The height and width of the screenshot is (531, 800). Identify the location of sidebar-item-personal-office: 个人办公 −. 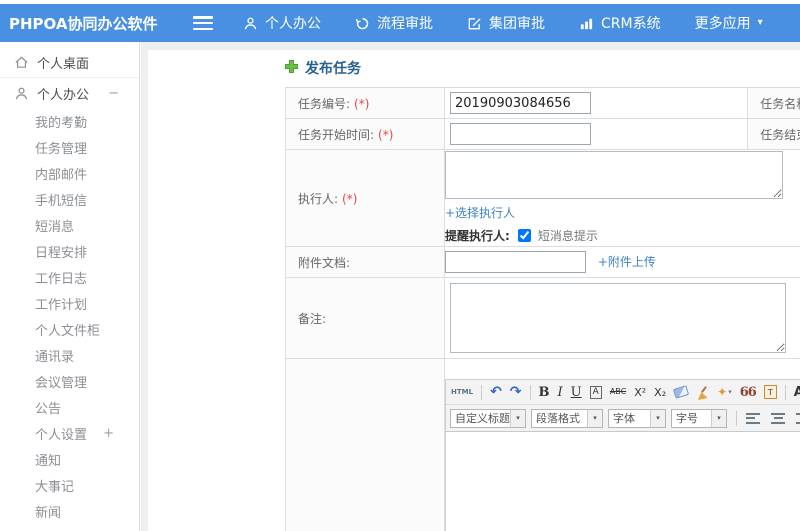
(69, 93).